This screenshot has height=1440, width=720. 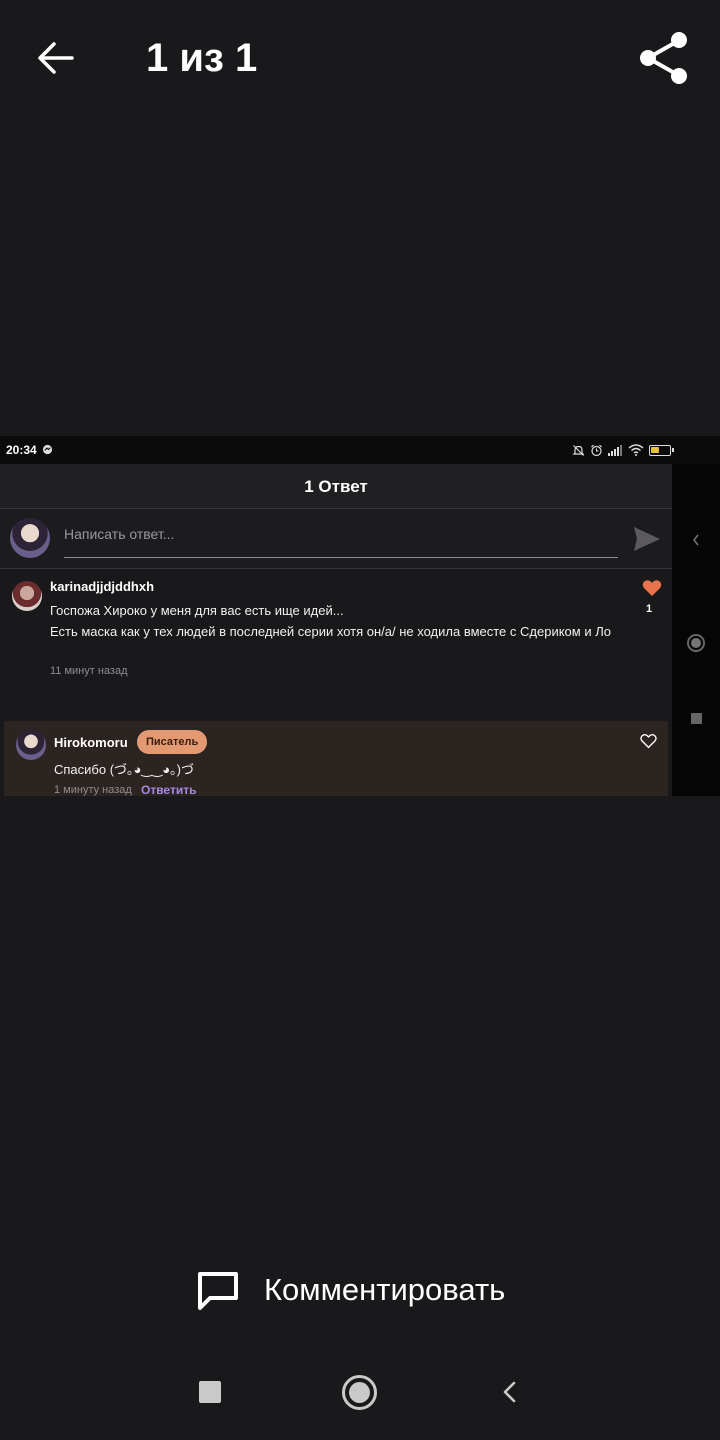 I want to click on share-button, so click(x=664, y=58).